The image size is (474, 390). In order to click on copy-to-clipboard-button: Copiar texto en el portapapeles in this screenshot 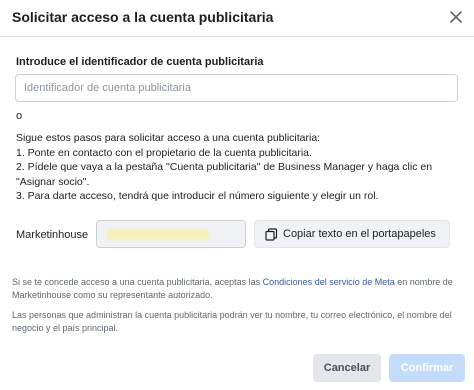, I will do `click(352, 234)`.